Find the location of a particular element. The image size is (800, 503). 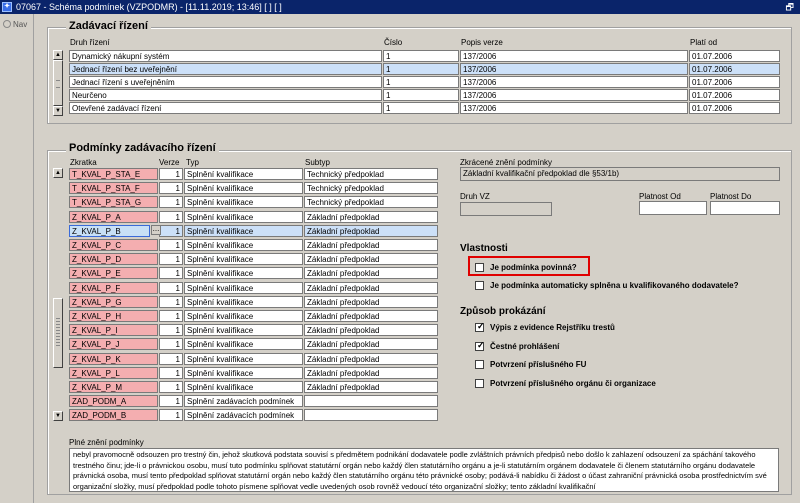

podminky-cell-zkratka: Z_KVAL_P_B is located at coordinates (109, 230).